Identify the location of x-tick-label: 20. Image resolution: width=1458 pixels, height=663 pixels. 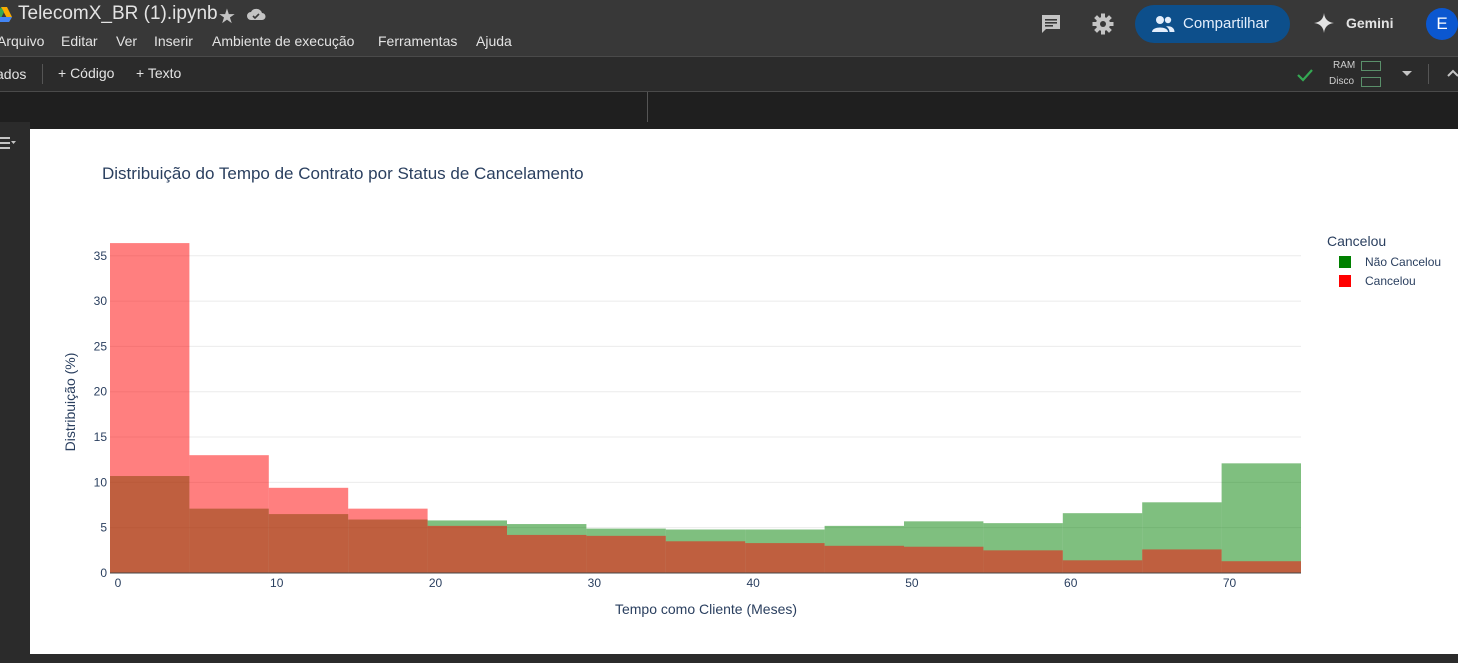
(436, 583).